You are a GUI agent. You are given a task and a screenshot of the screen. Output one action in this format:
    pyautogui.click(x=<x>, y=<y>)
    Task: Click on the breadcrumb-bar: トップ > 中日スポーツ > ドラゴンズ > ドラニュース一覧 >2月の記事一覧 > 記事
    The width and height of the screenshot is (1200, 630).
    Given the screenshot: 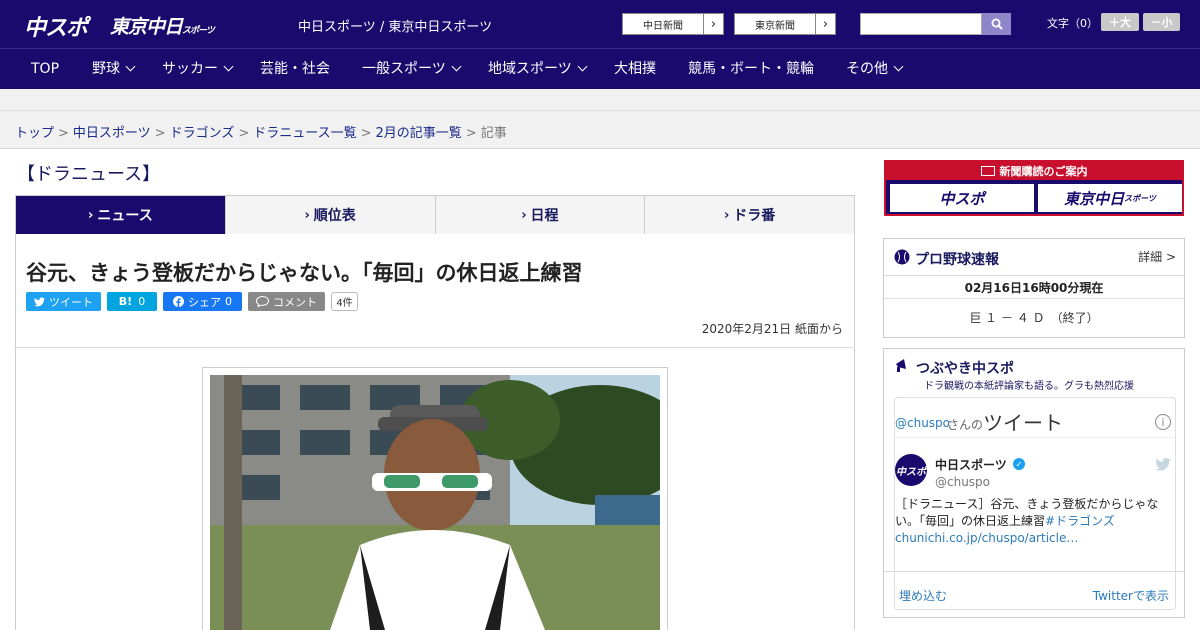 What is the action you would take?
    pyautogui.click(x=600, y=130)
    